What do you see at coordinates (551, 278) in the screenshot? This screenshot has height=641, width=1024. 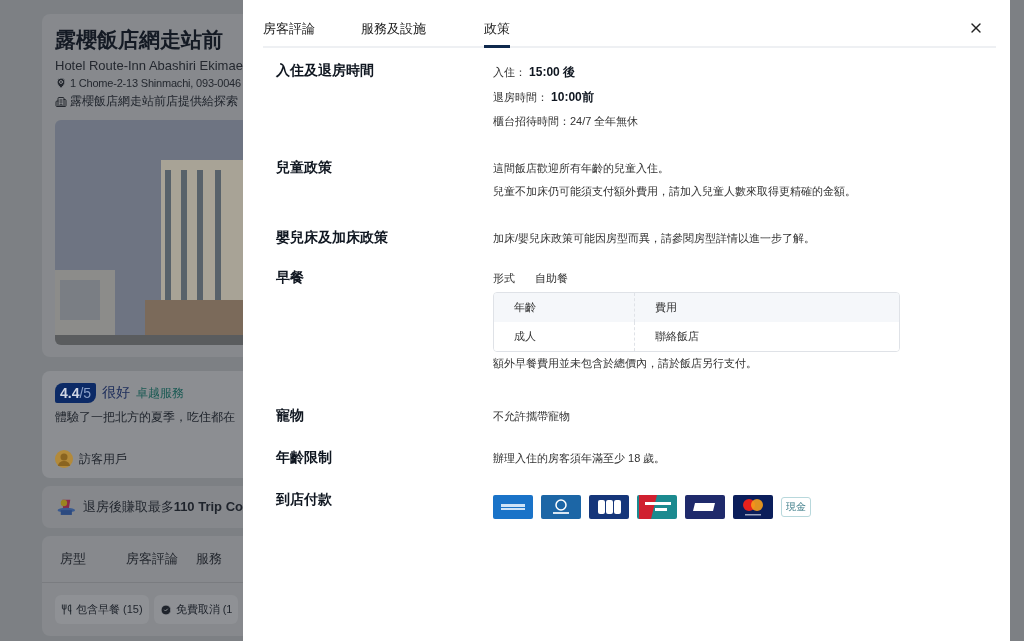 I see `breakfast-type-value: 自助餐` at bounding box center [551, 278].